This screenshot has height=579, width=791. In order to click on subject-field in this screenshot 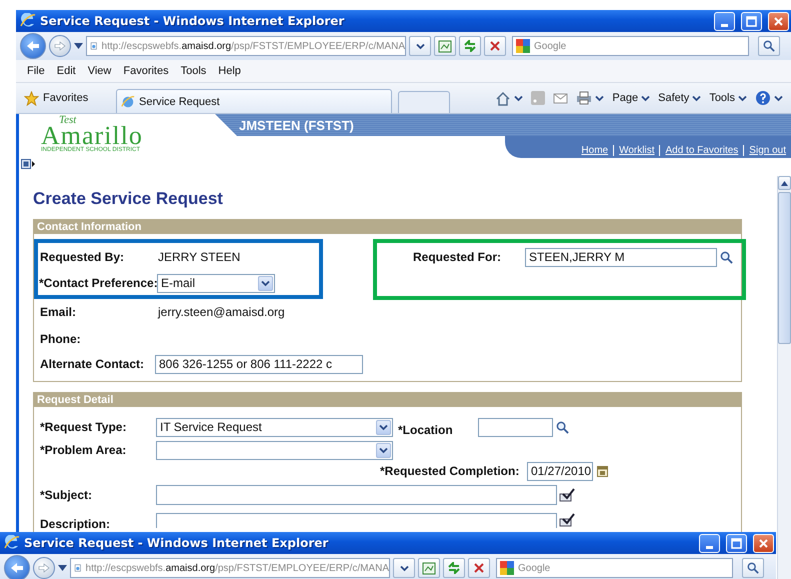, I will do `click(356, 495)`.